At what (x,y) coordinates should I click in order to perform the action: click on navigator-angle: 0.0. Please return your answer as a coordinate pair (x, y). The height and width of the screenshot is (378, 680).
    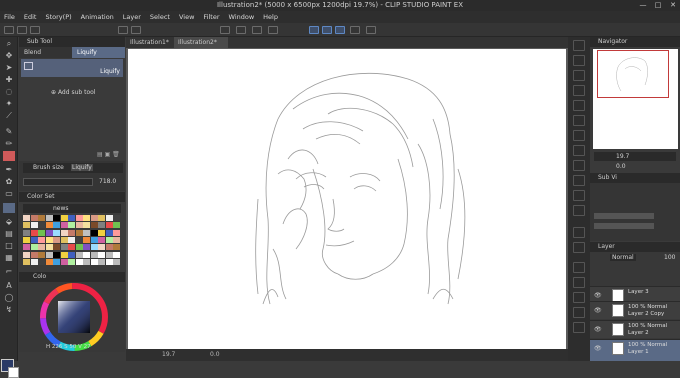
    Looking at the image, I should click on (621, 166).